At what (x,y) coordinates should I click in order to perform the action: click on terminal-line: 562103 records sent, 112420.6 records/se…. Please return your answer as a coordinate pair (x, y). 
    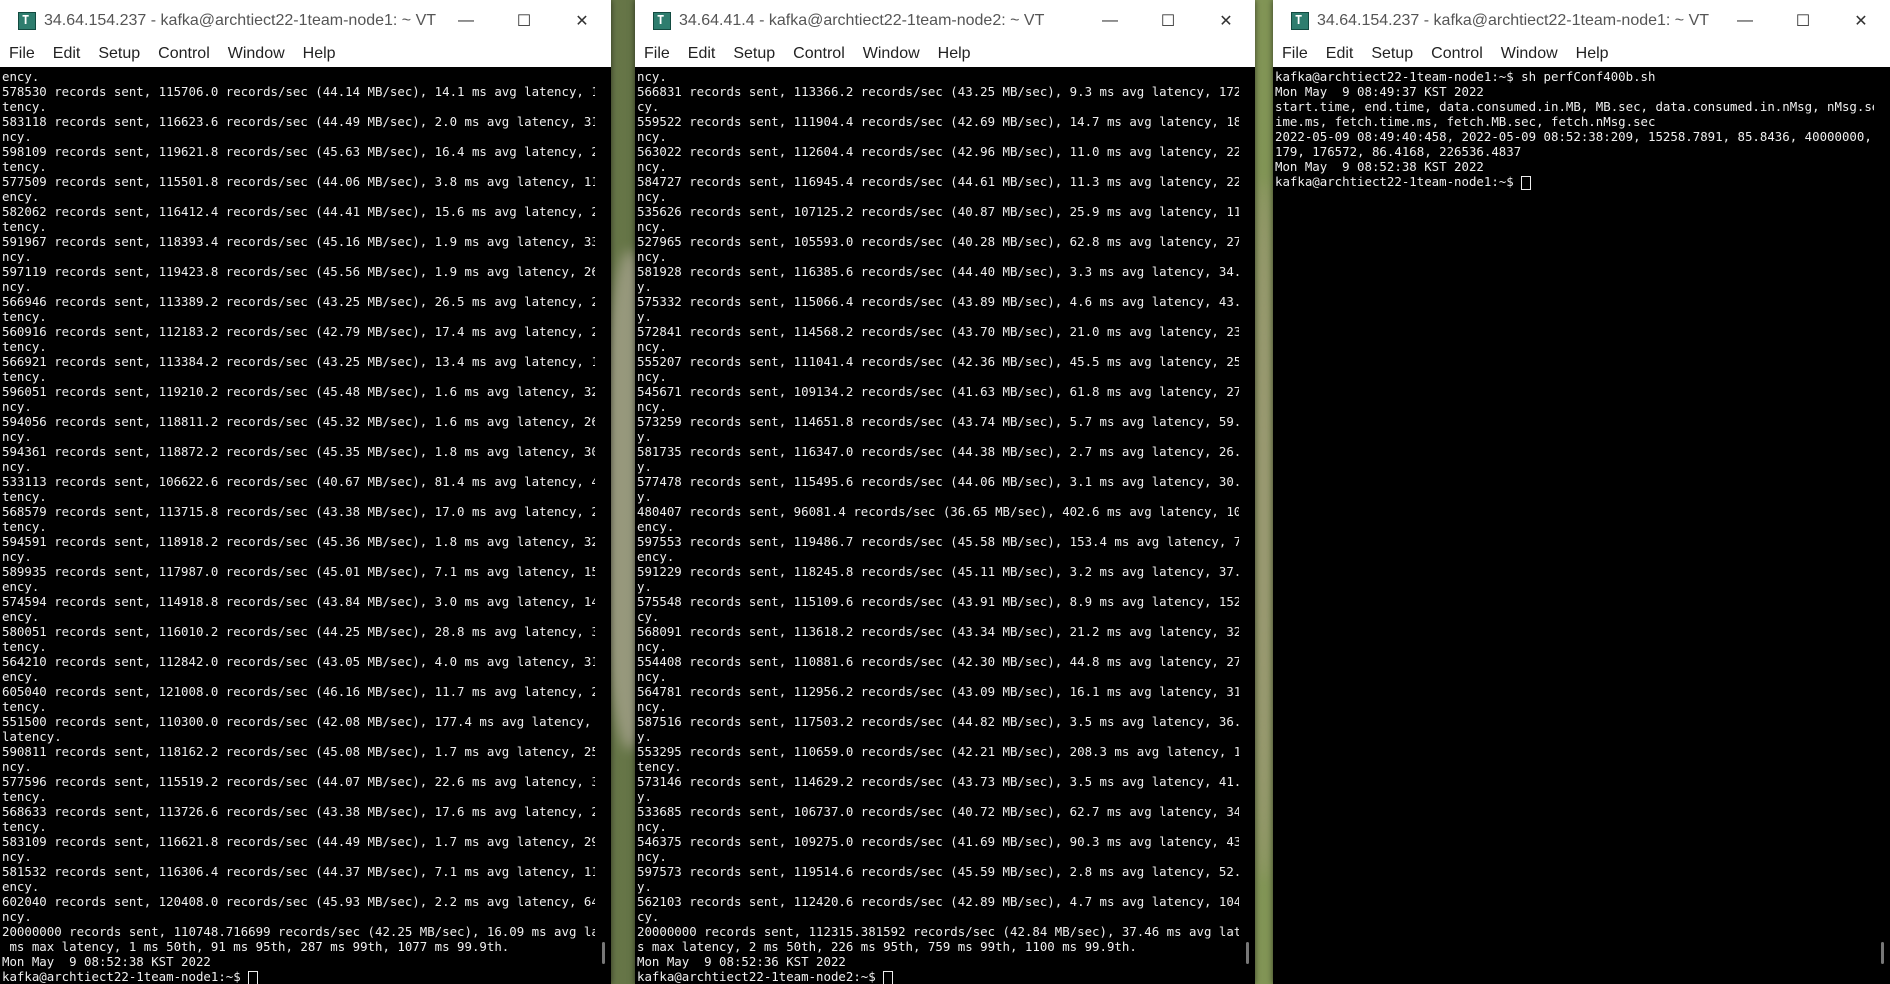
    Looking at the image, I should click on (938, 901).